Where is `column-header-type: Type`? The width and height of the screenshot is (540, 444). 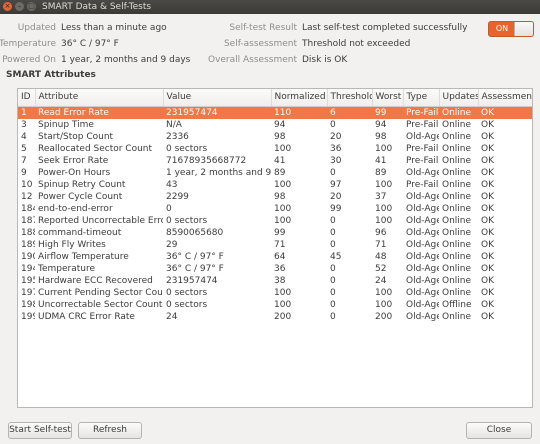
column-header-type: Type is located at coordinates (421, 98).